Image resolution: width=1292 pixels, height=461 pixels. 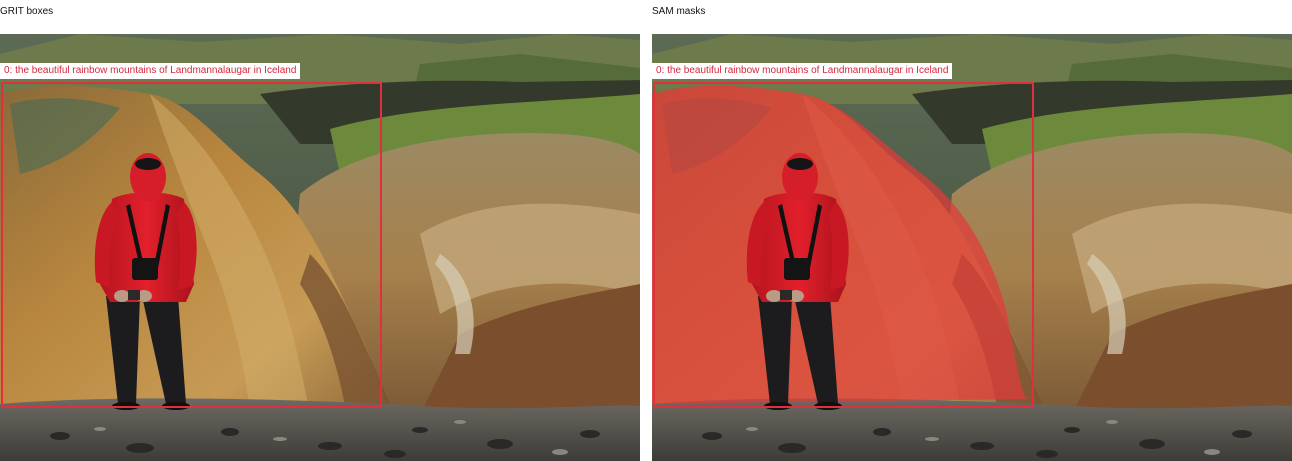 What do you see at coordinates (27, 11) in the screenshot?
I see `panel-title-grit: GRIT boxes` at bounding box center [27, 11].